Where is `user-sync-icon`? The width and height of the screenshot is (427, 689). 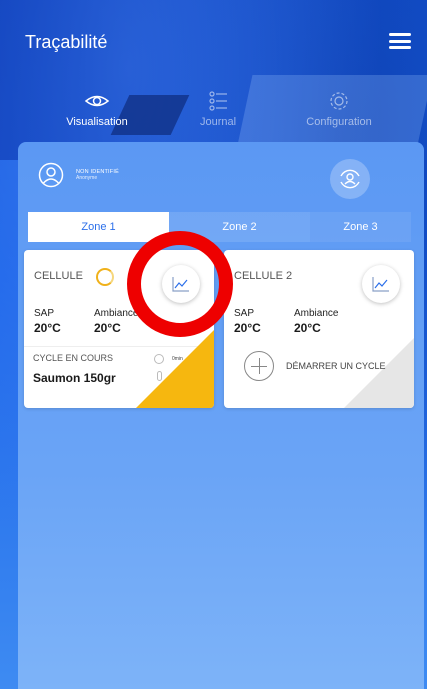
user-sync-icon is located at coordinates (350, 179).